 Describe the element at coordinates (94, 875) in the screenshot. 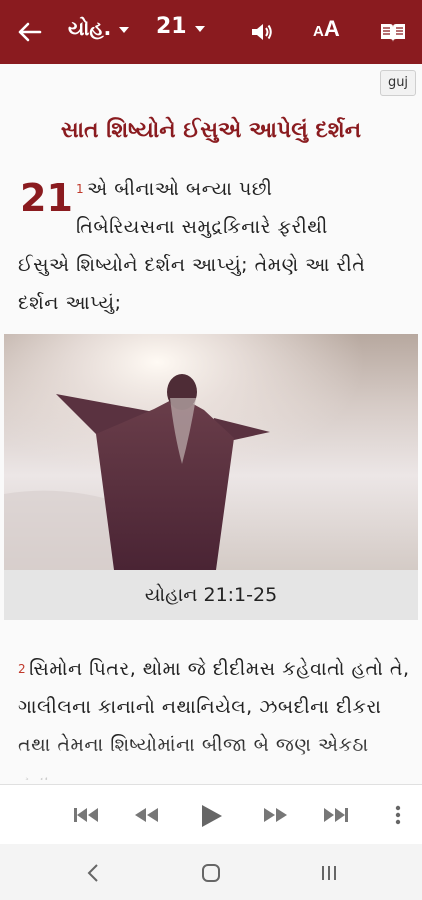

I see `system-back-icon` at that location.